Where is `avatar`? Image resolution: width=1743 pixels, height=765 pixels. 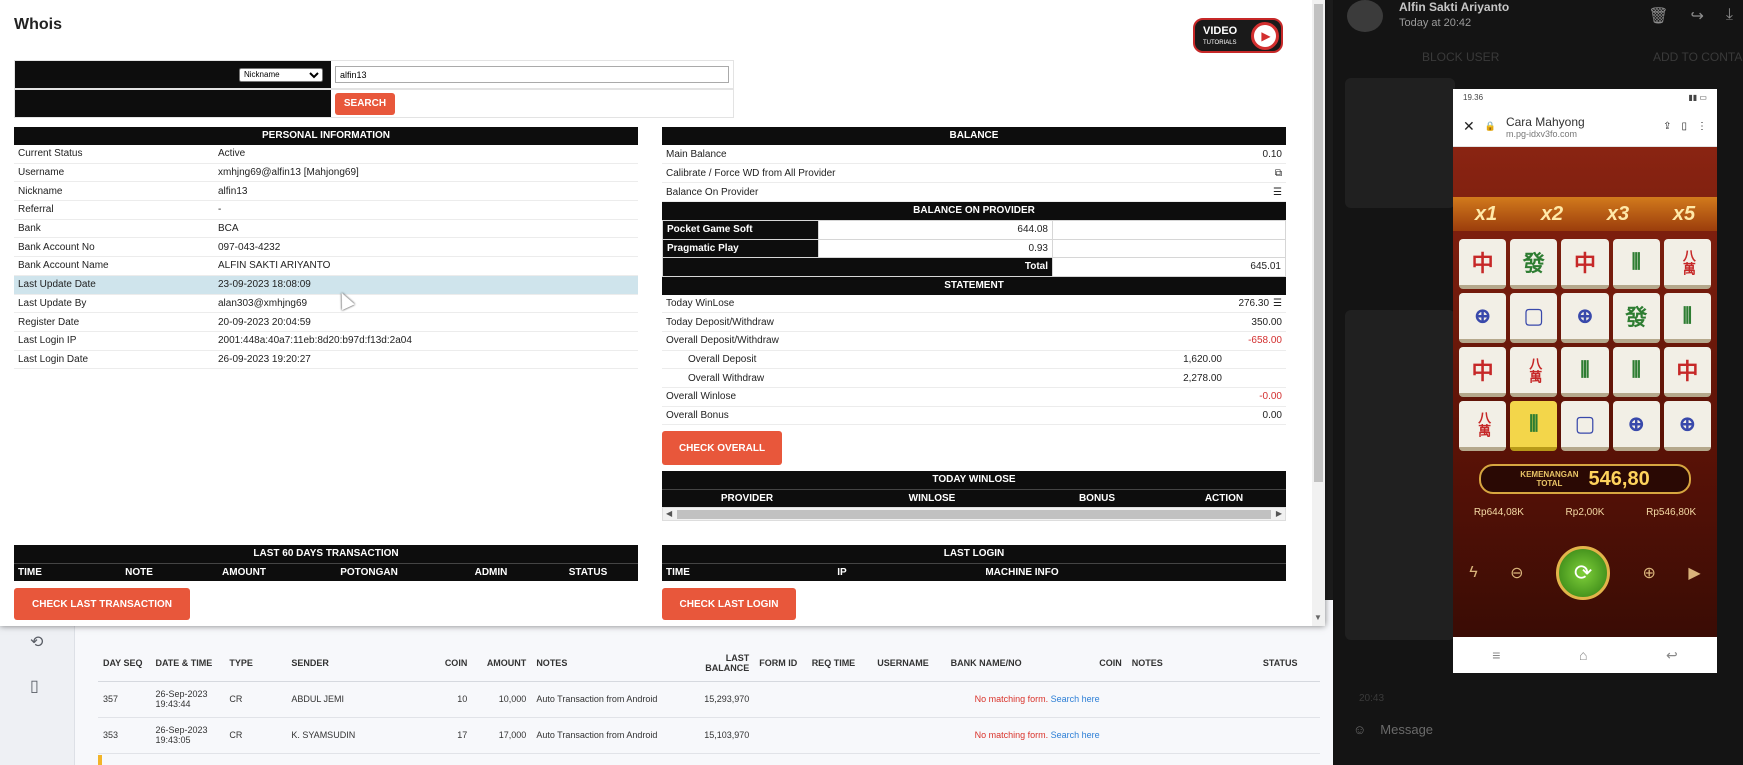 avatar is located at coordinates (1365, 16).